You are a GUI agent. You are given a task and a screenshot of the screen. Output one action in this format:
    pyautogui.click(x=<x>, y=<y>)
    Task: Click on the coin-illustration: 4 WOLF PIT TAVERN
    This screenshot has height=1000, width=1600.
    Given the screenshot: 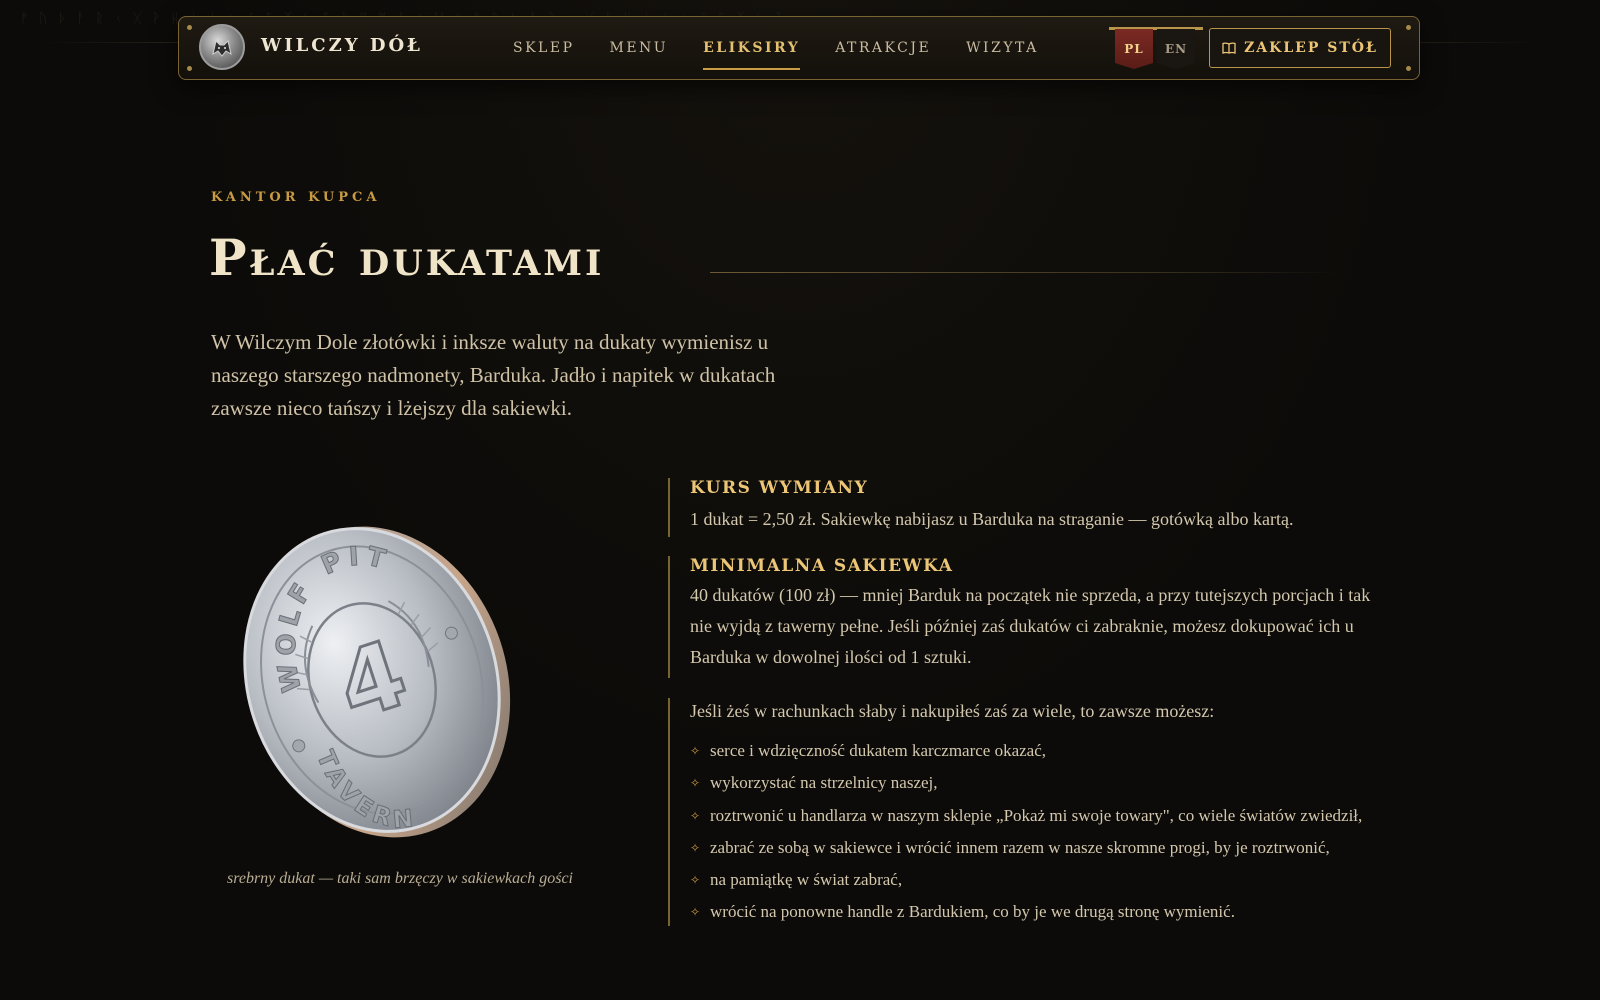 What is the action you would take?
    pyautogui.click(x=377, y=682)
    